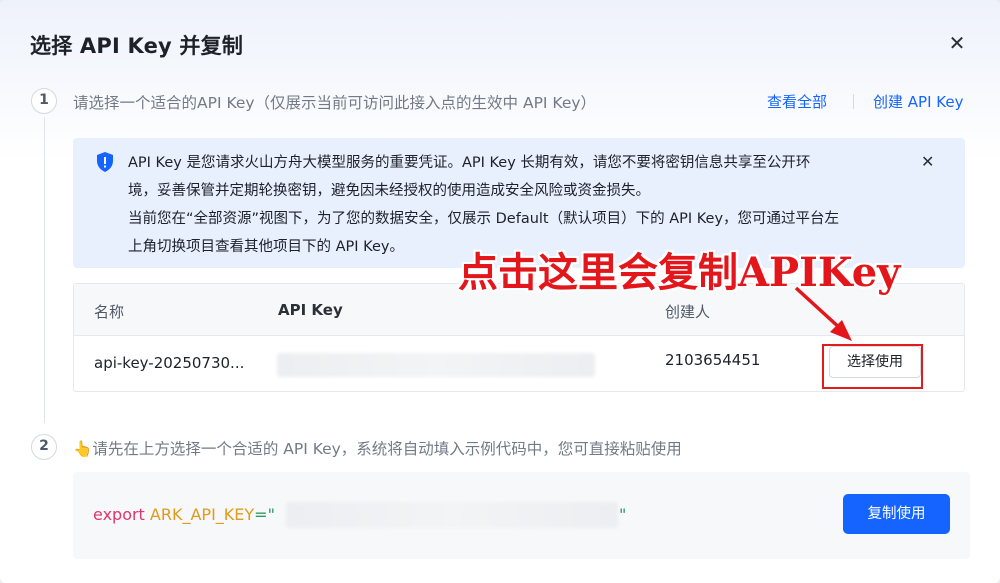  What do you see at coordinates (823, 313) in the screenshot?
I see `annotation-arrow-icon` at bounding box center [823, 313].